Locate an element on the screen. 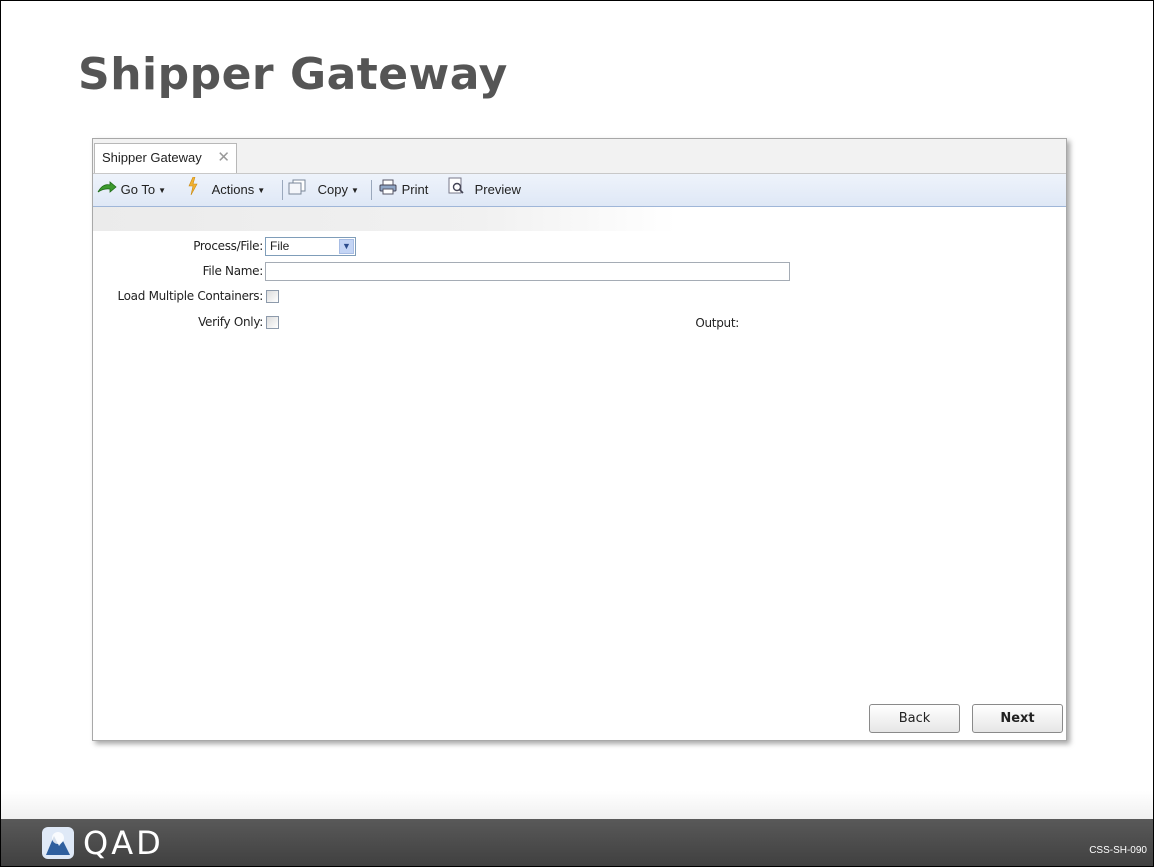 Image resolution: width=1154 pixels, height=867 pixels. printer-icon is located at coordinates (388, 191).